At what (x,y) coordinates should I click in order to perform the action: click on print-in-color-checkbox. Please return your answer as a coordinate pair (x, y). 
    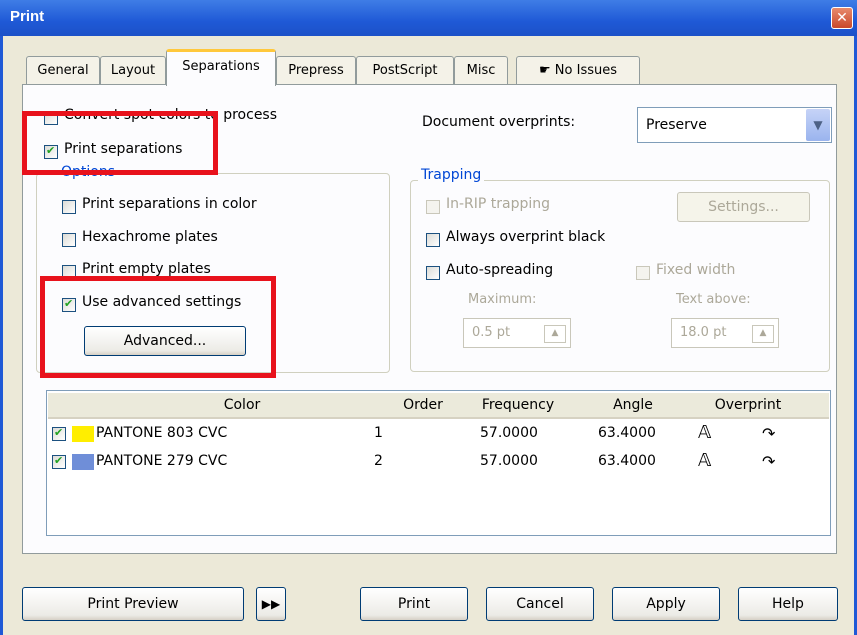
    Looking at the image, I should click on (69, 207).